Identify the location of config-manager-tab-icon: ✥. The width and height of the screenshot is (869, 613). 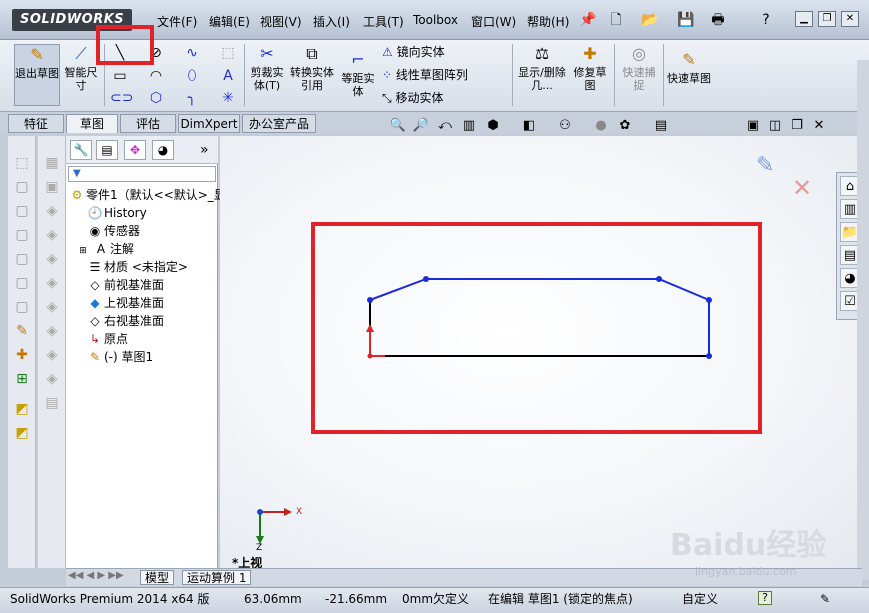
(135, 150).